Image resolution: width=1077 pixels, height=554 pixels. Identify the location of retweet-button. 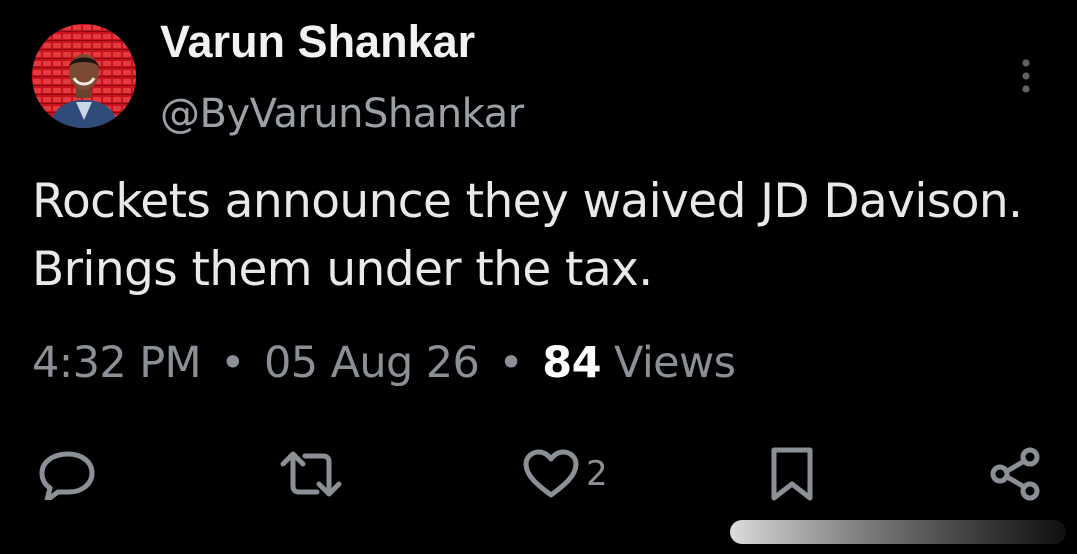
(311, 474).